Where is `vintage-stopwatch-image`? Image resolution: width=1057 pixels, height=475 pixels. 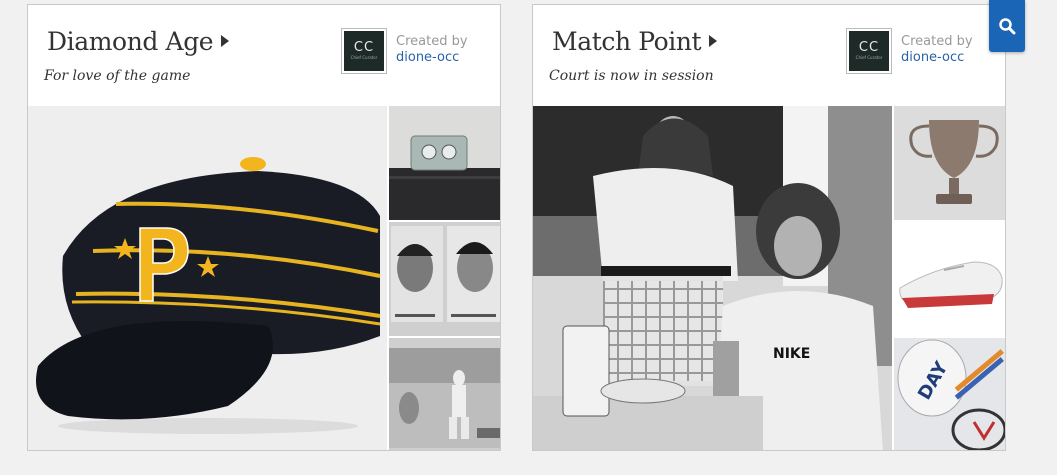
vintage-stopwatch-image is located at coordinates (443, 163).